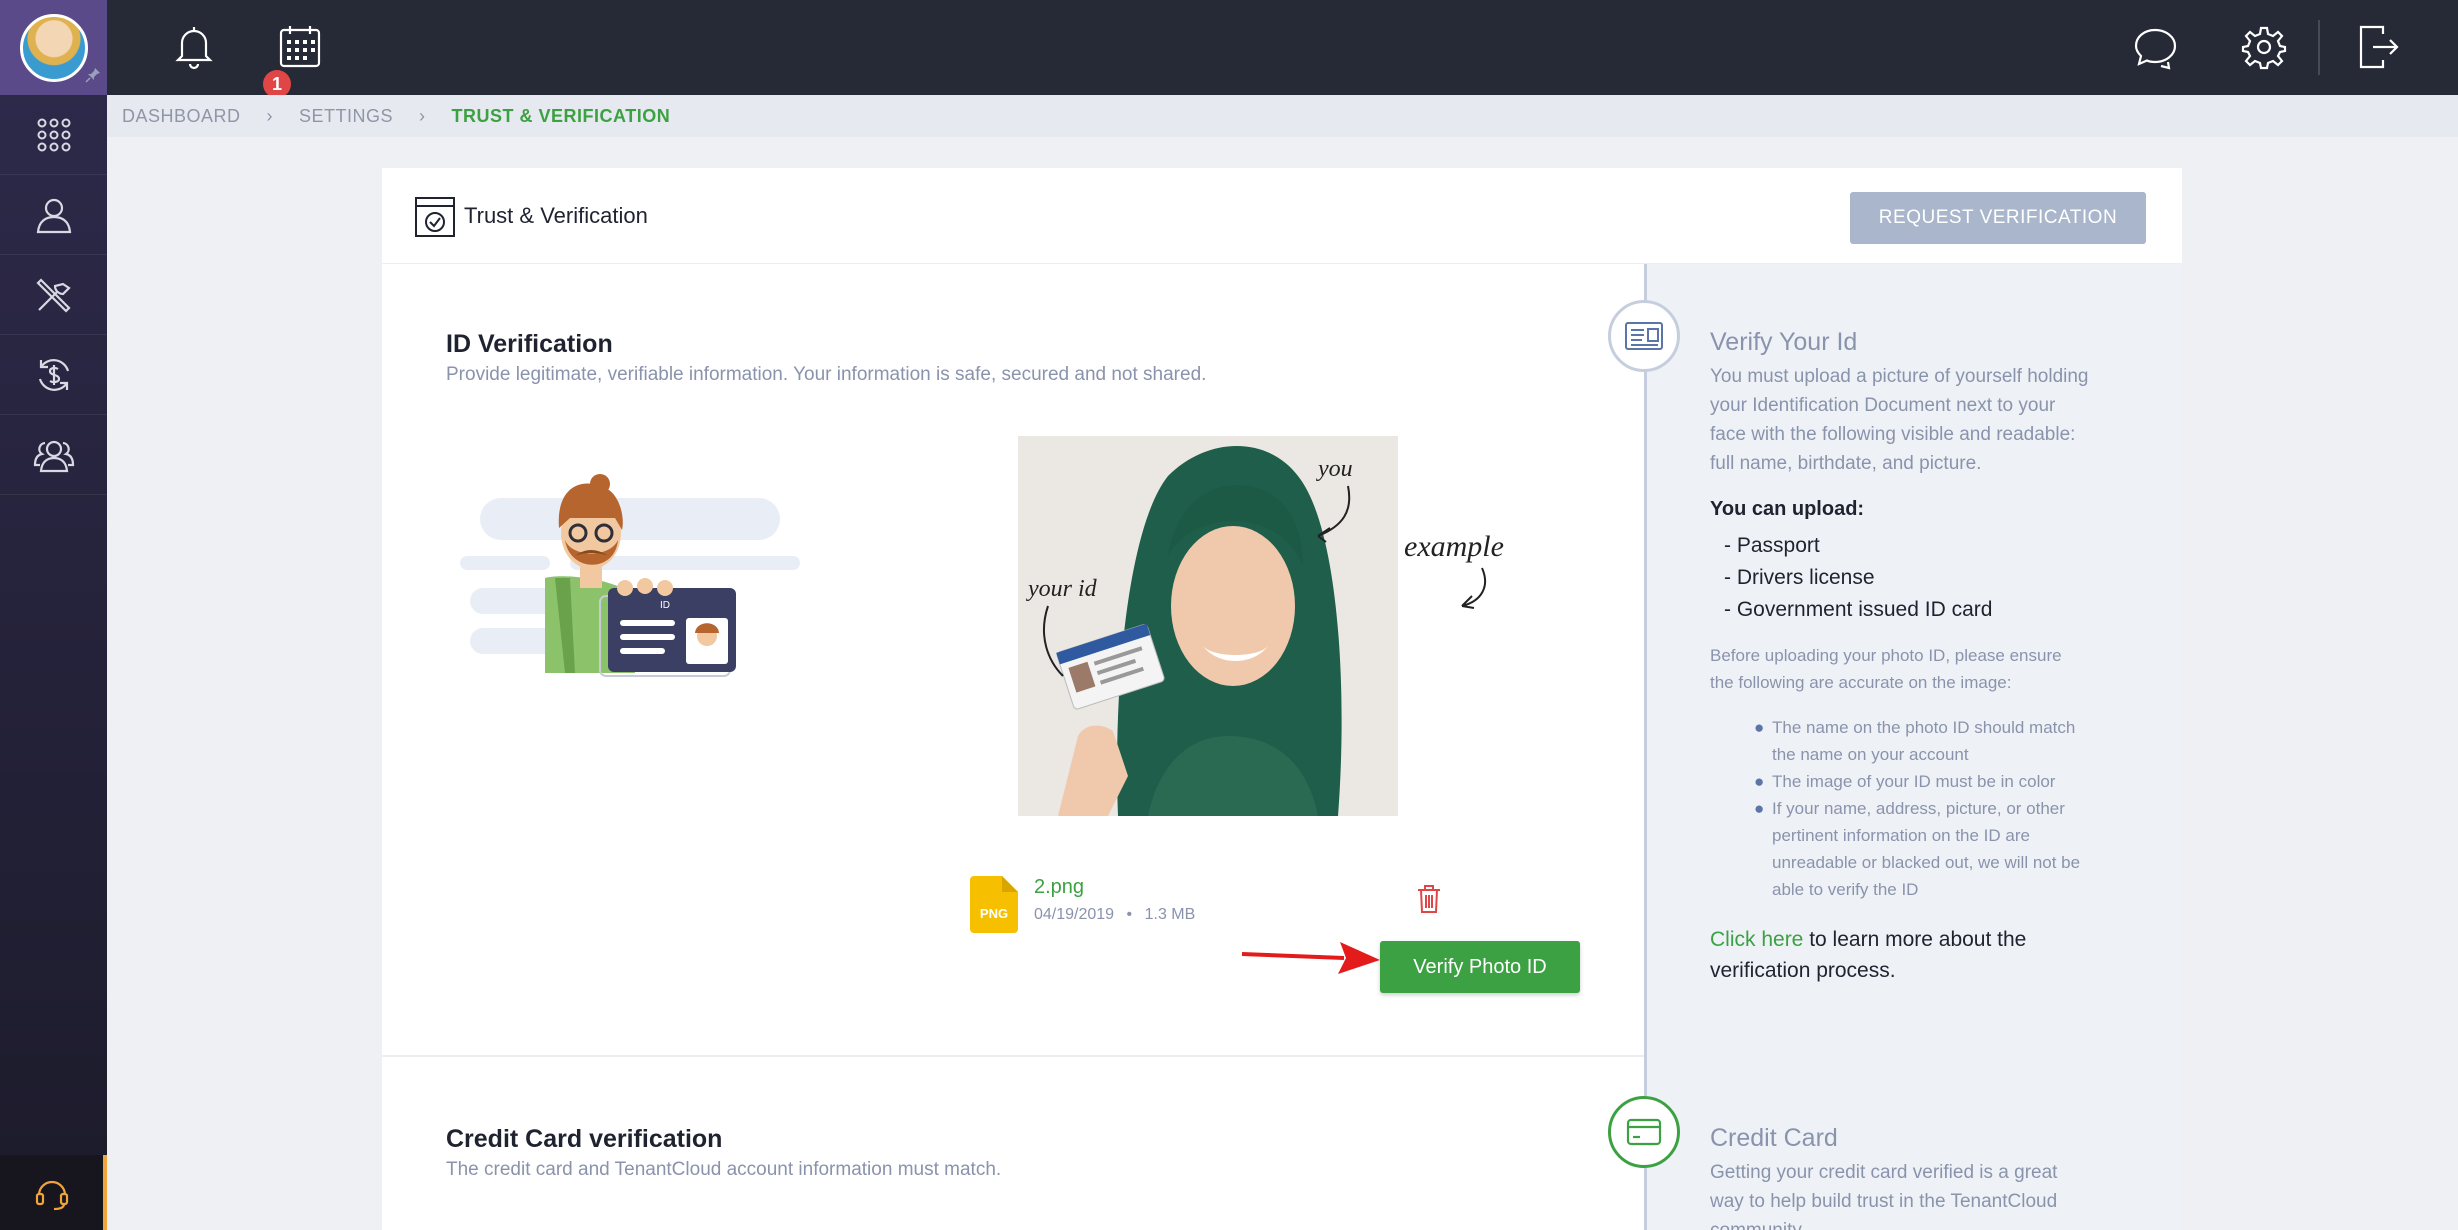 The width and height of the screenshot is (2458, 1230). What do you see at coordinates (1883, 1223) in the screenshot?
I see `panel-line: community.` at bounding box center [1883, 1223].